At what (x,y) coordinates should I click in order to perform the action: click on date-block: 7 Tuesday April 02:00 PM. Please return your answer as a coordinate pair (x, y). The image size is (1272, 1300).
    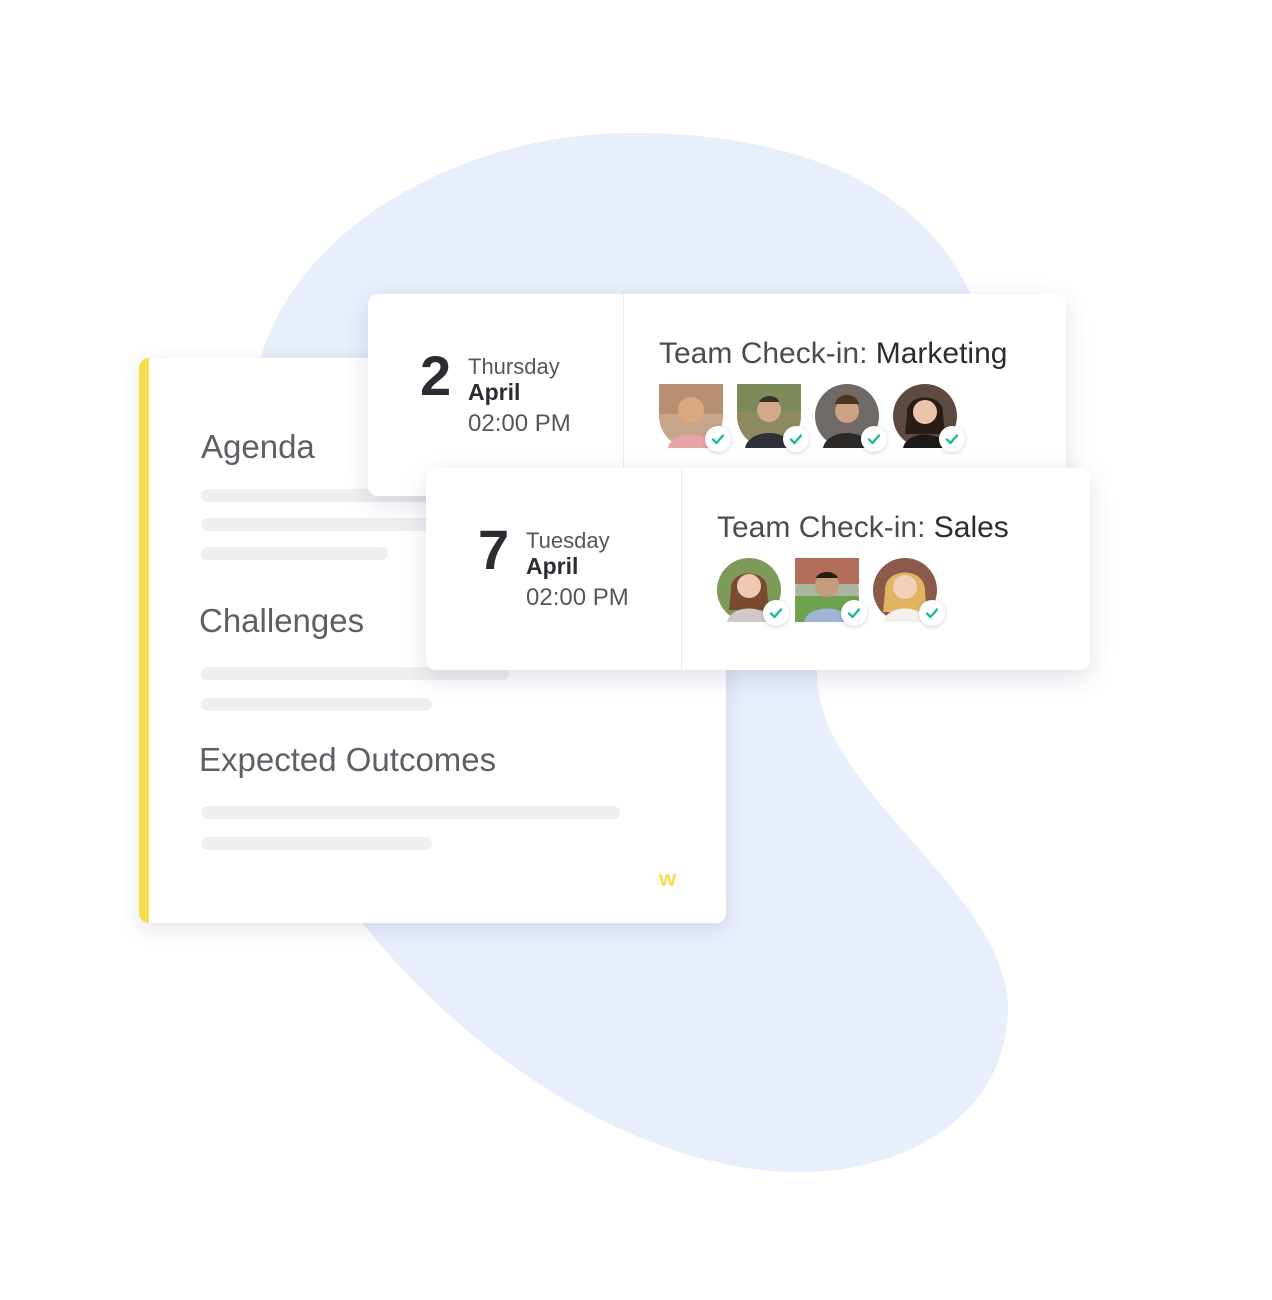
    Looking at the image, I should click on (554, 569).